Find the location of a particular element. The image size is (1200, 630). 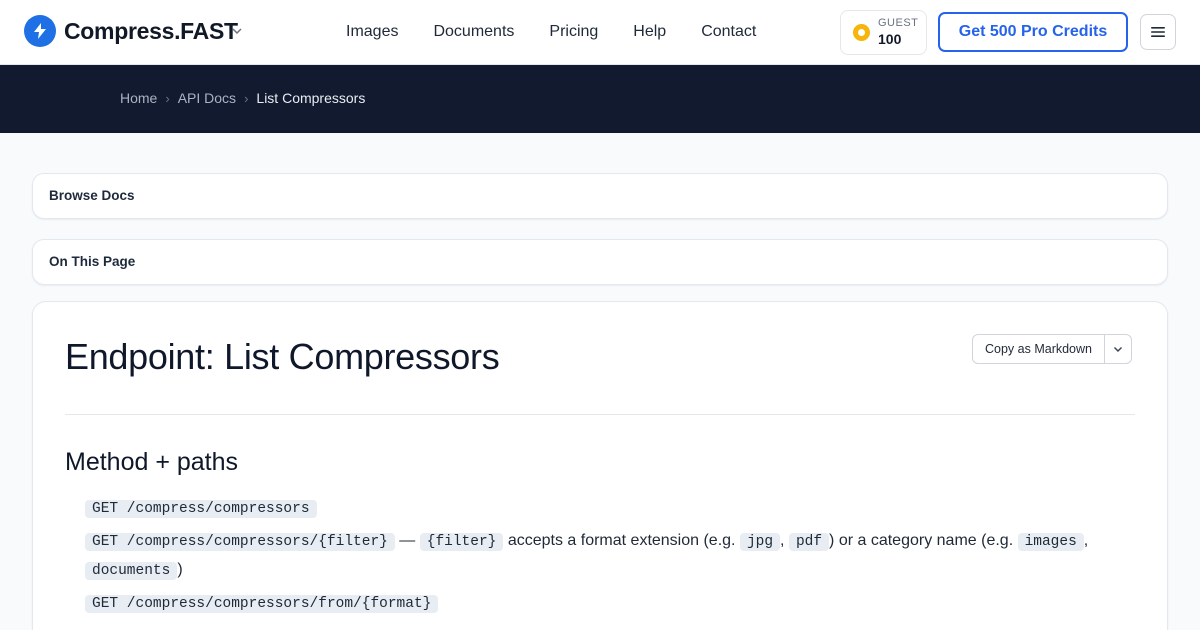

main-nav: Images Documents Pricing Help Contact is located at coordinates (568, 32).